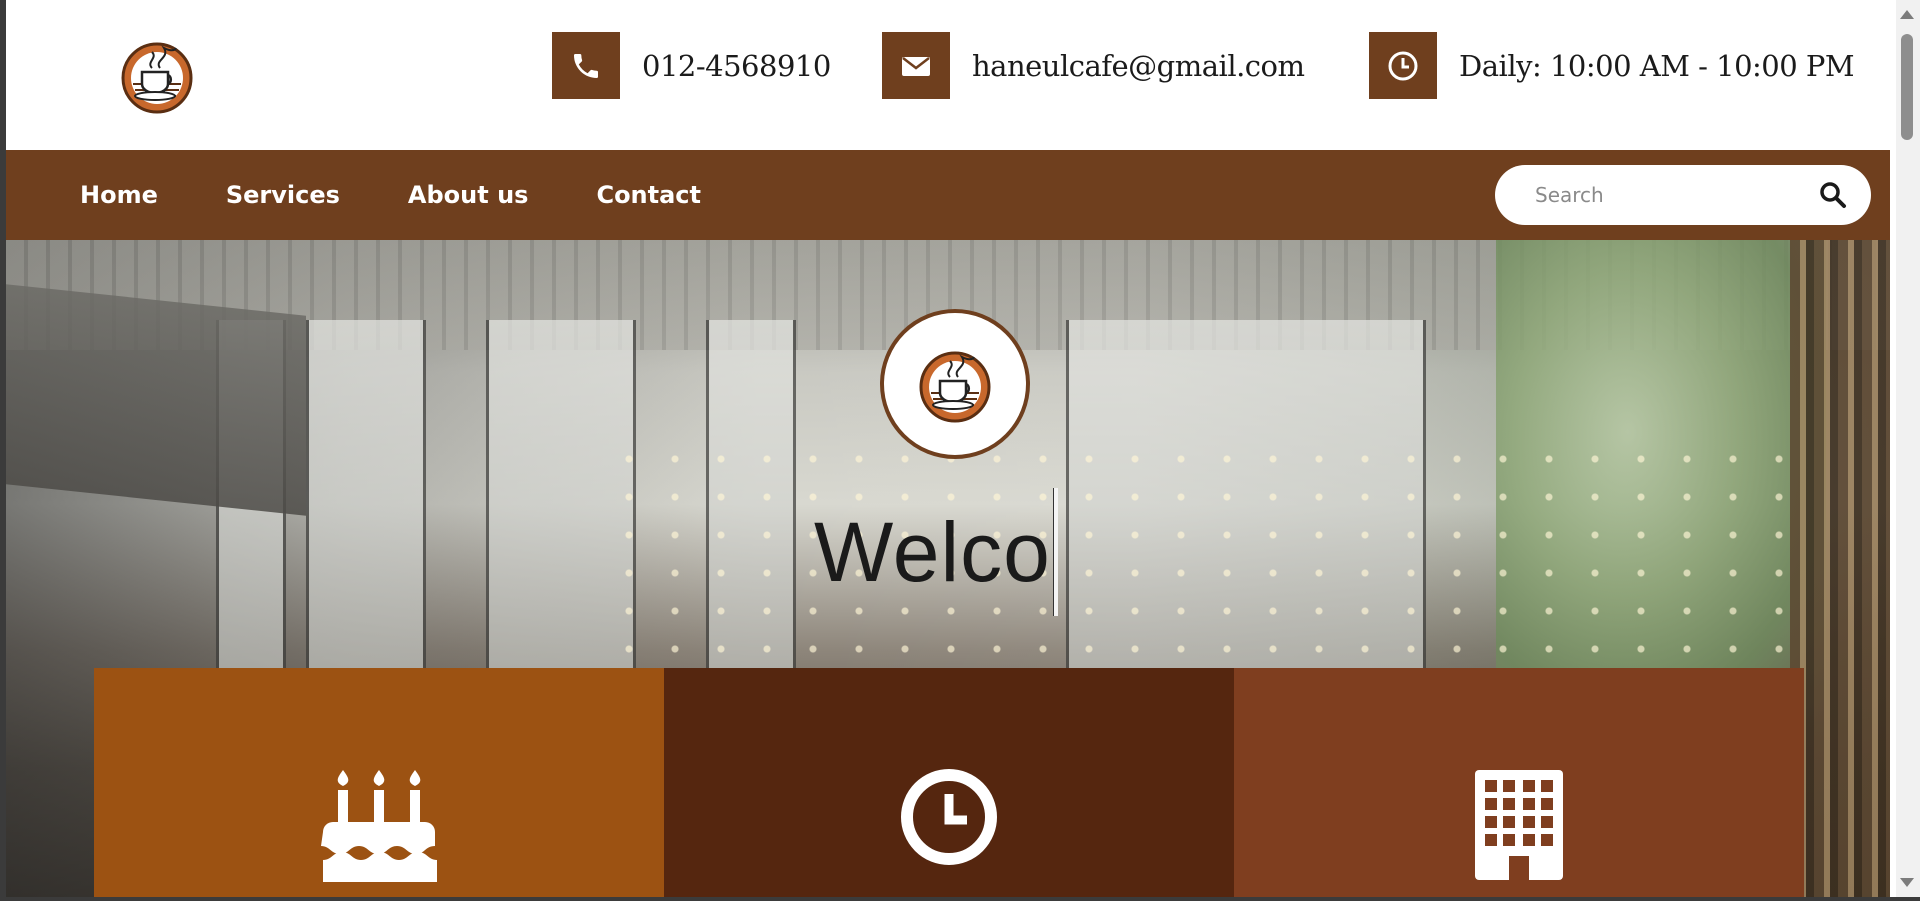 Image resolution: width=1920 pixels, height=901 pixels. What do you see at coordinates (1519, 825) in the screenshot?
I see `building-icon` at bounding box center [1519, 825].